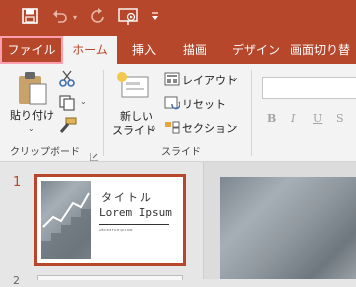  What do you see at coordinates (110, 220) in the screenshot?
I see `slide-thumbnail-1: タイトル Lorem Ipsum ABCDEFGHIJKLMN` at bounding box center [110, 220].